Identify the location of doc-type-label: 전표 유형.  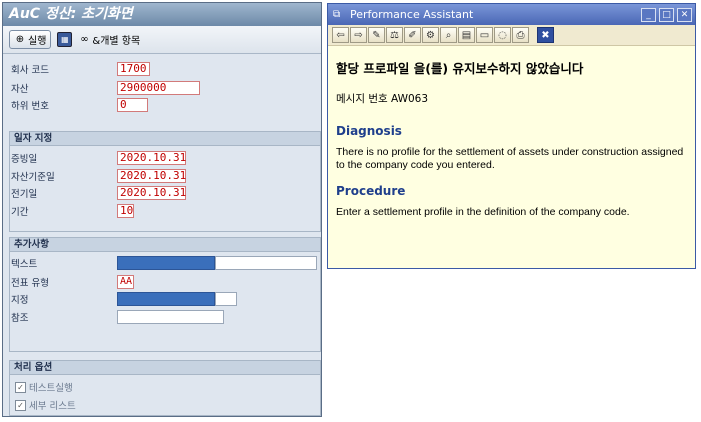
(30, 283).